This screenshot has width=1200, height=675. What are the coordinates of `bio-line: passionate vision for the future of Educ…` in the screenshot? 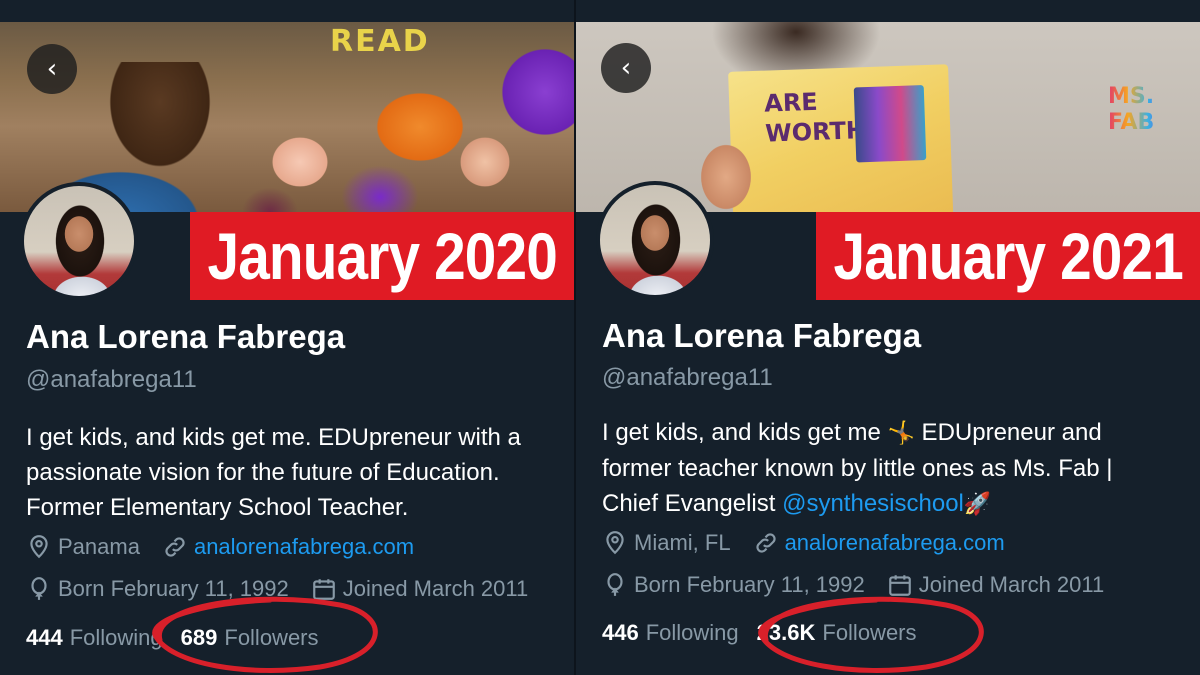 It's located at (263, 472).